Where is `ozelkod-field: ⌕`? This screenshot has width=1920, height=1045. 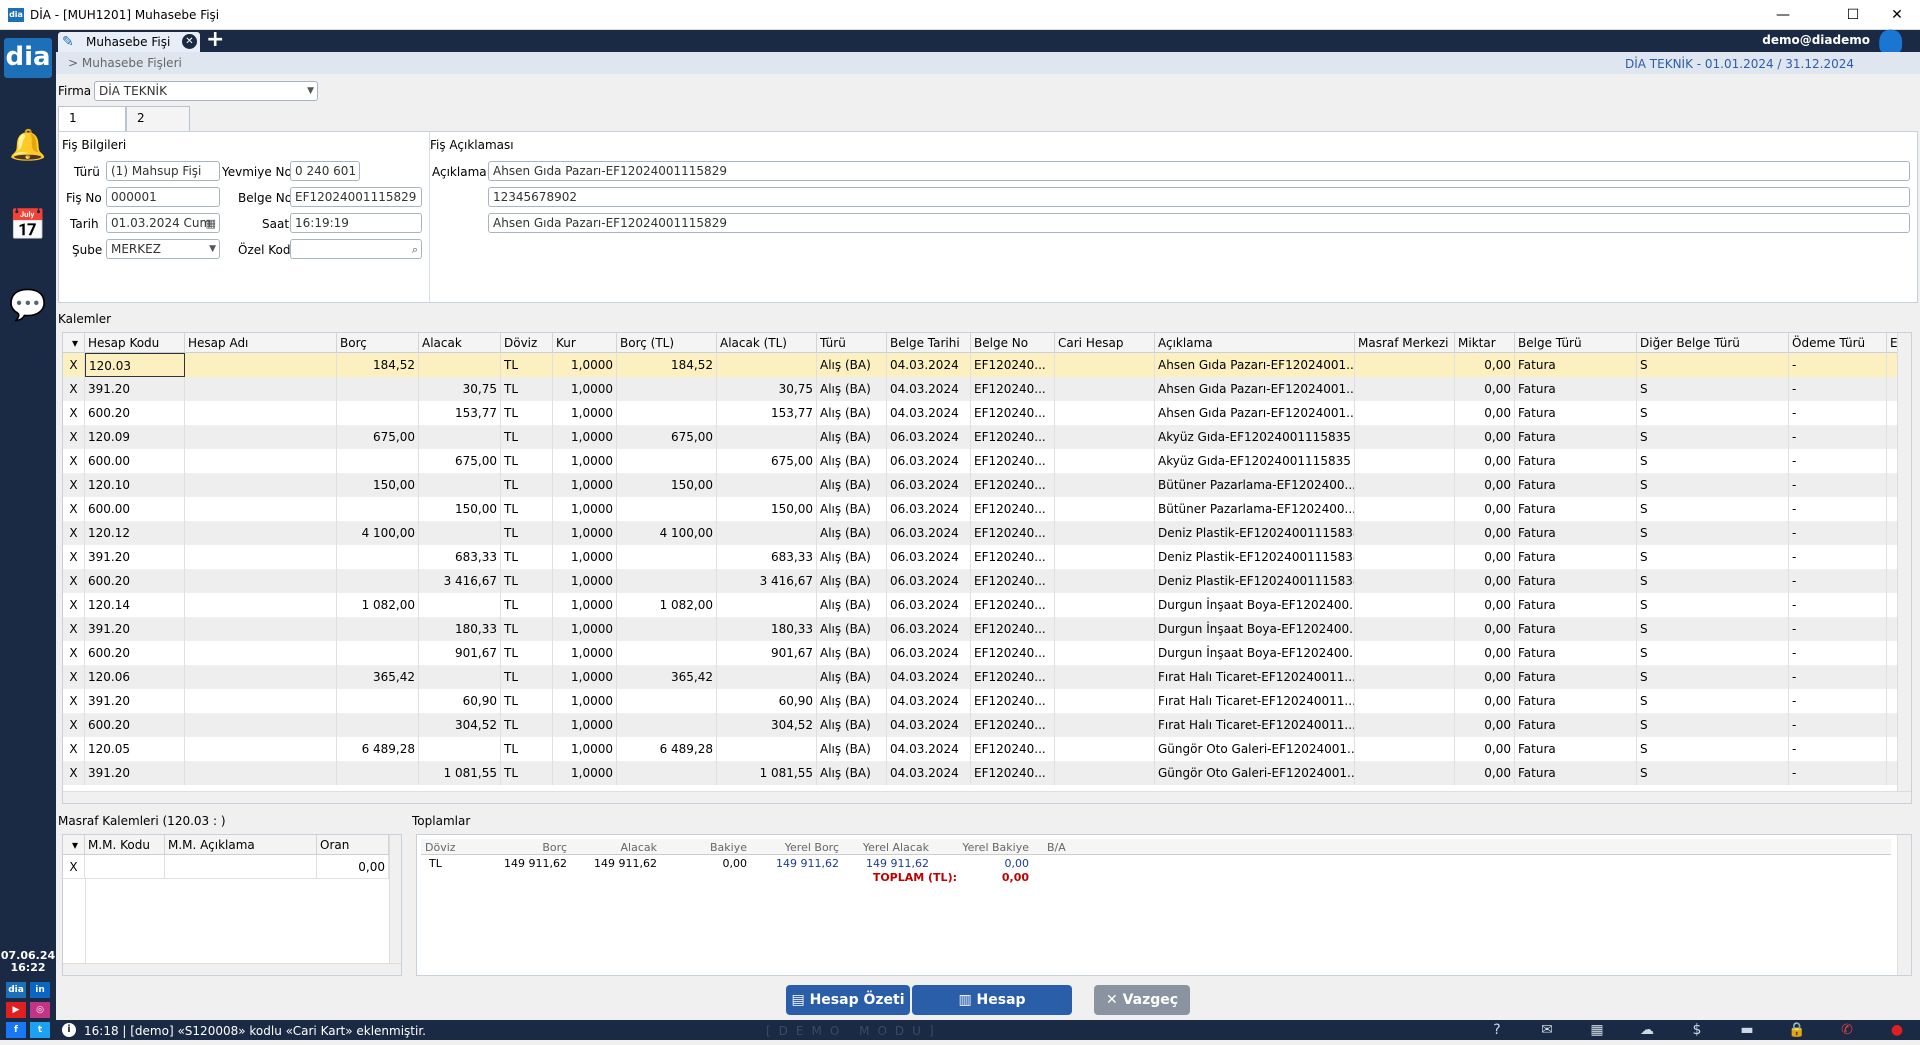 ozelkod-field: ⌕ is located at coordinates (356, 249).